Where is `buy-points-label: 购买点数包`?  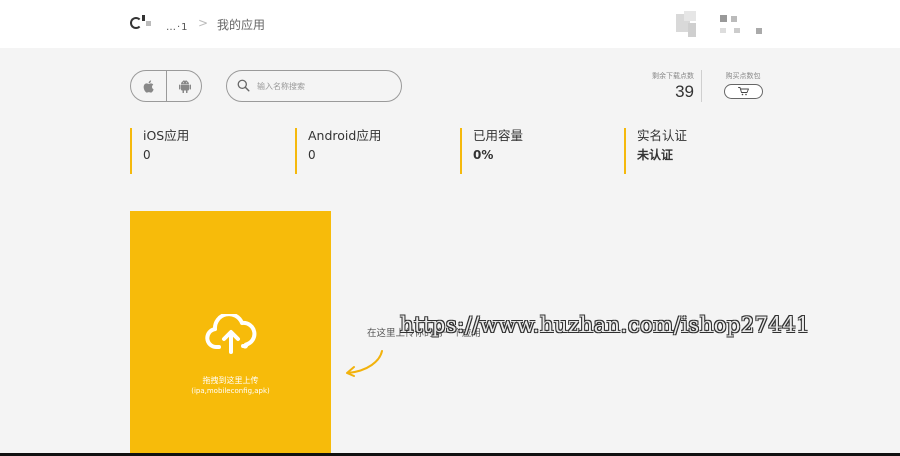 buy-points-label: 购买点数包 is located at coordinates (743, 76).